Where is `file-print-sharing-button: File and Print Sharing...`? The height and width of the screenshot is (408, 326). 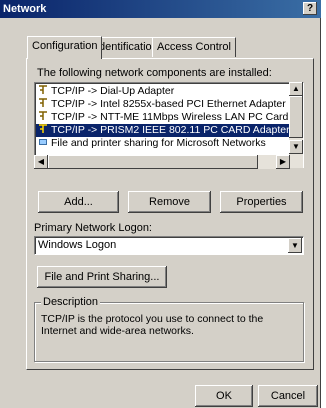 file-print-sharing-button: File and Print Sharing... is located at coordinates (102, 277).